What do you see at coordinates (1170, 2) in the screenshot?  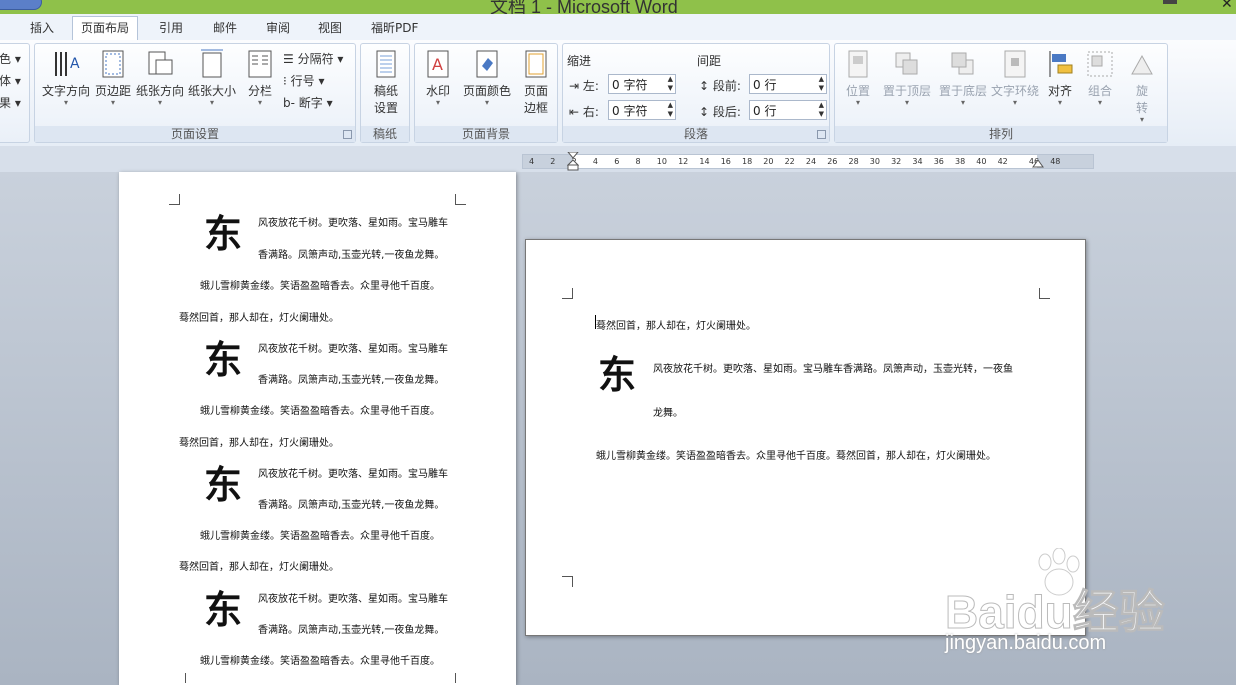 I see `minimize-button` at bounding box center [1170, 2].